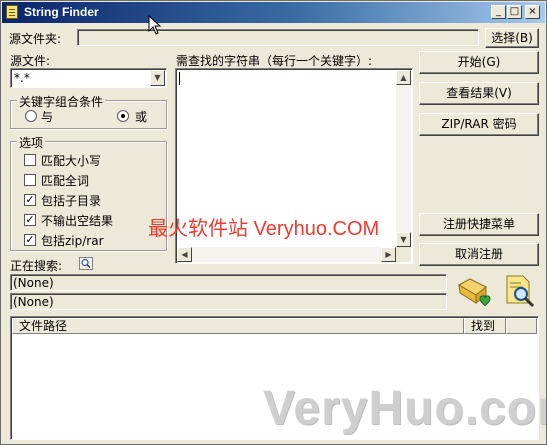 The width and height of the screenshot is (547, 445). What do you see at coordinates (519, 291) in the screenshot?
I see `document-search-icon` at bounding box center [519, 291].